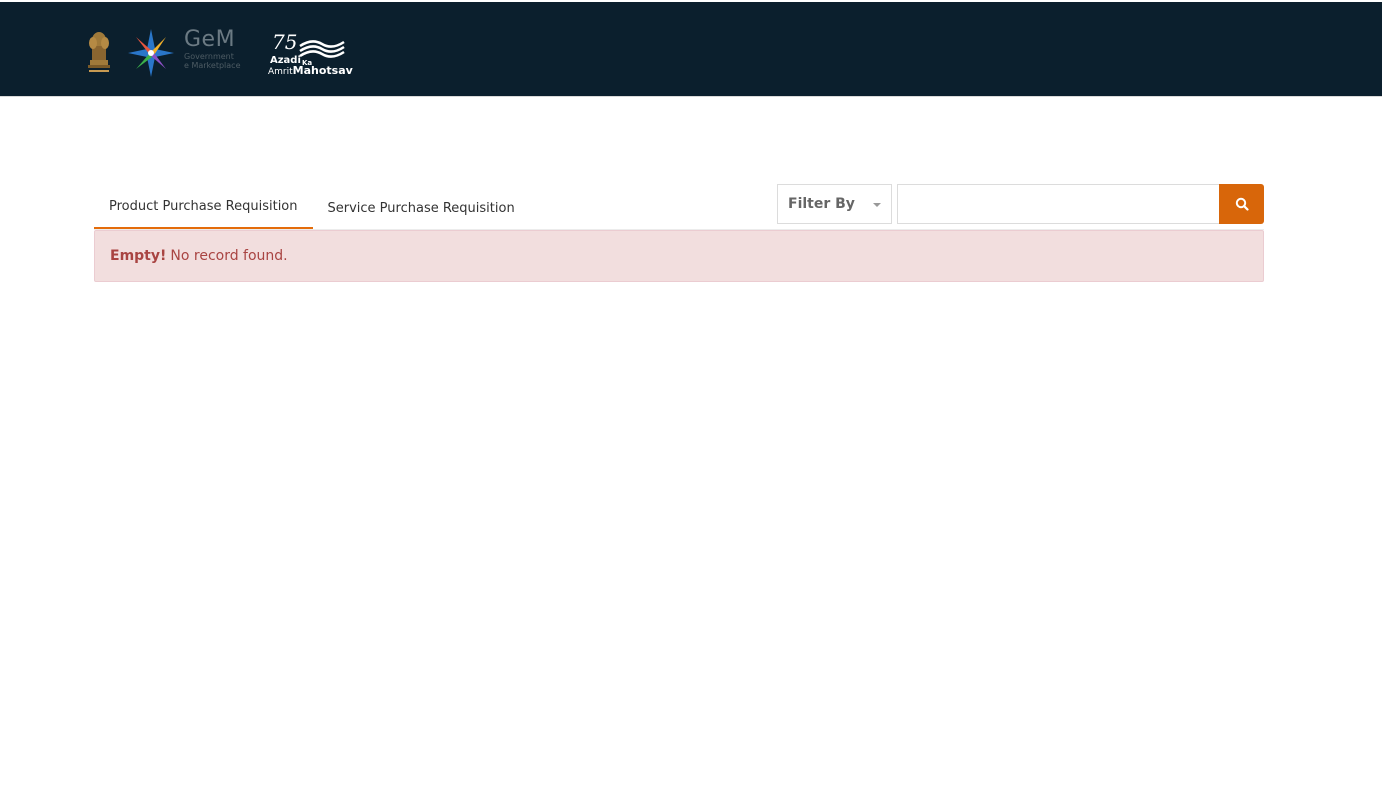  What do you see at coordinates (821, 204) in the screenshot?
I see `filter-by-label: Filter By` at bounding box center [821, 204].